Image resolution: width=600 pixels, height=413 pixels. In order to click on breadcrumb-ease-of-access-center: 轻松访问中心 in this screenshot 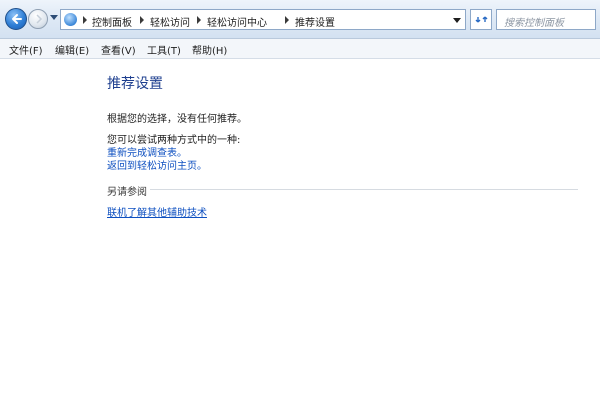, I will do `click(237, 21)`.